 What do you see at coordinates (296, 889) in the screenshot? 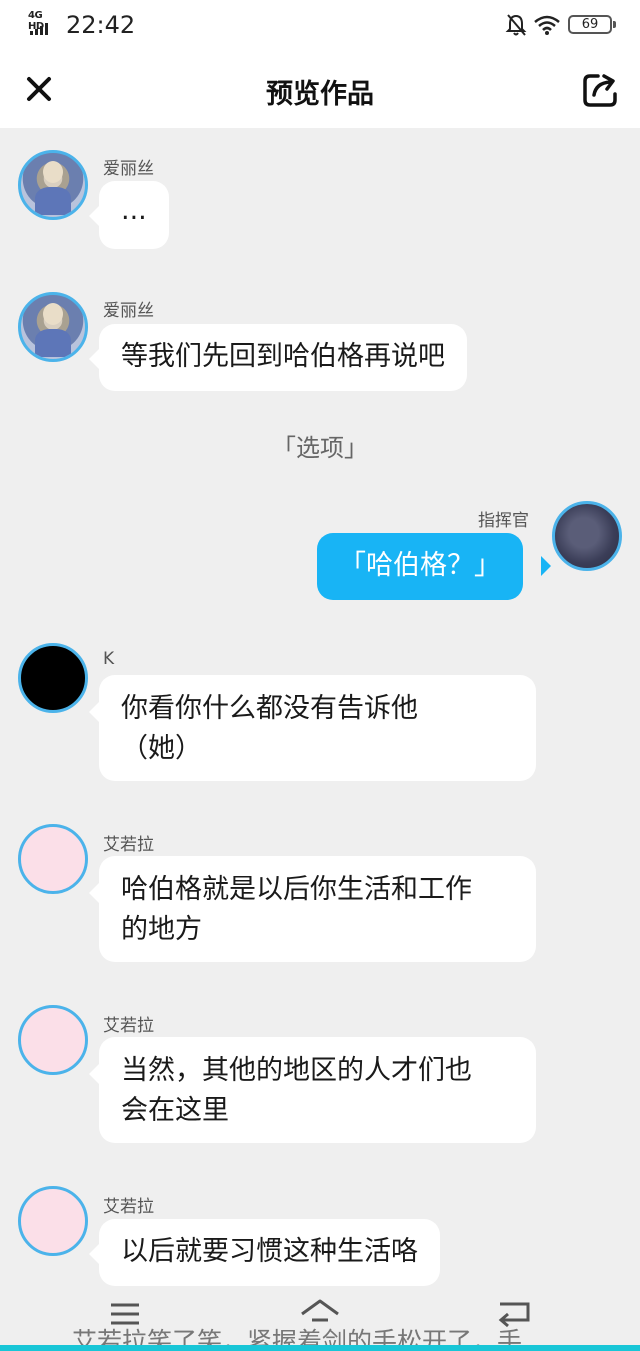
I see `message-line: 哈伯格就是以后你生活和工作` at bounding box center [296, 889].